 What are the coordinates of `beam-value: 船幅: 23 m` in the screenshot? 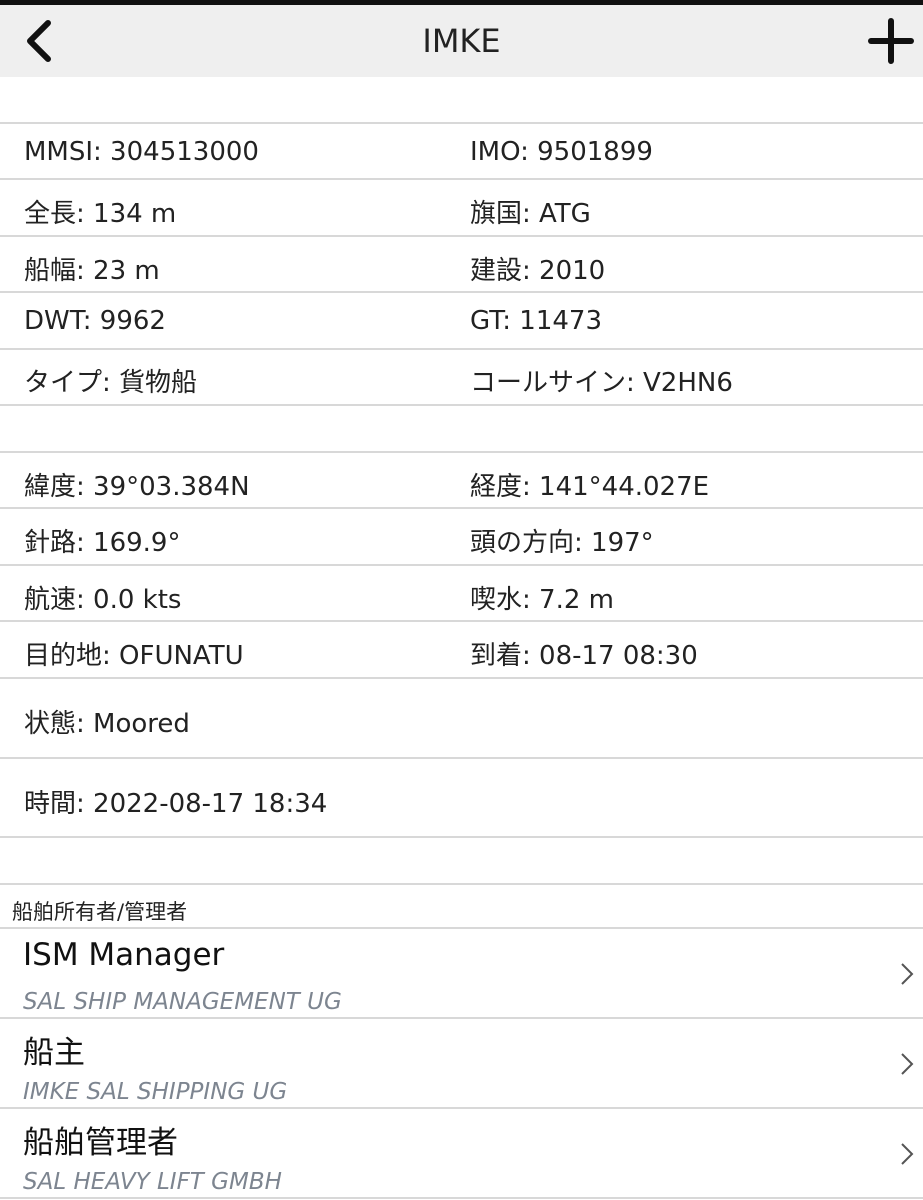 It's located at (92, 271).